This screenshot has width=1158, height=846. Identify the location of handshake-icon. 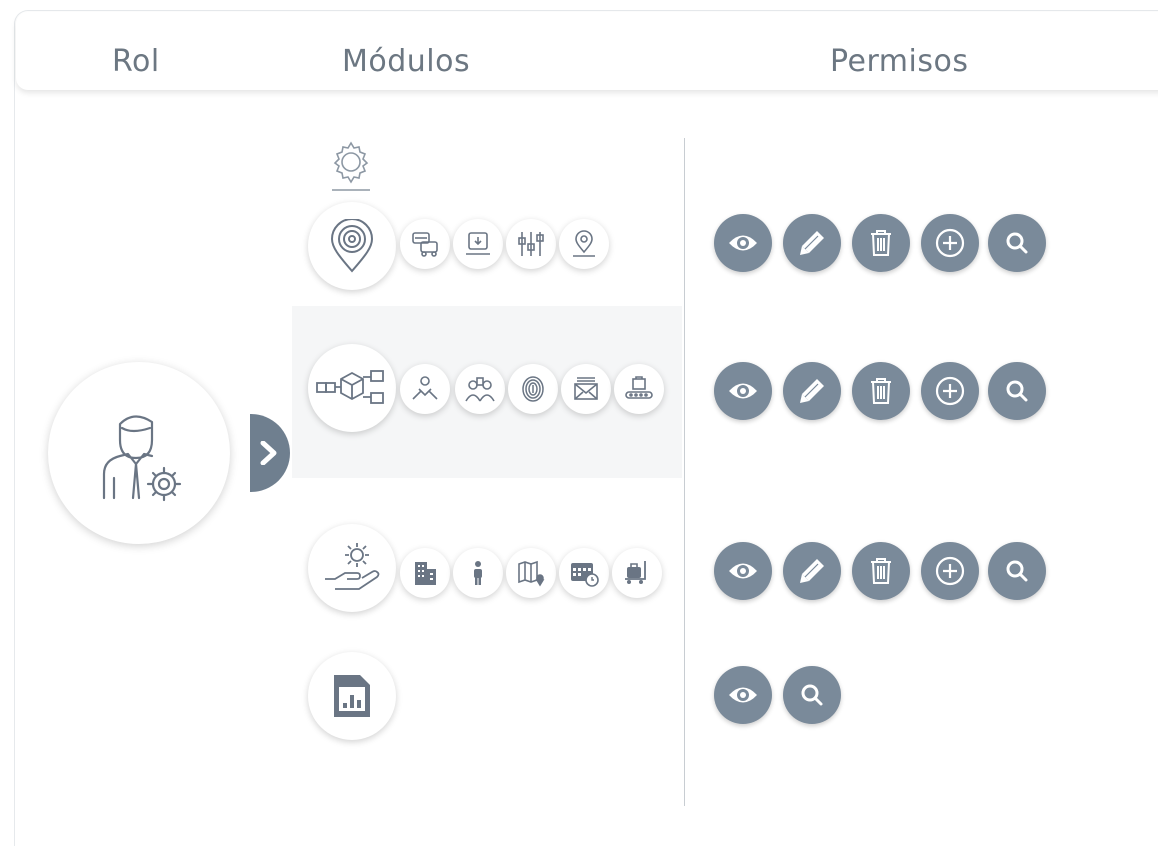
(425, 388).